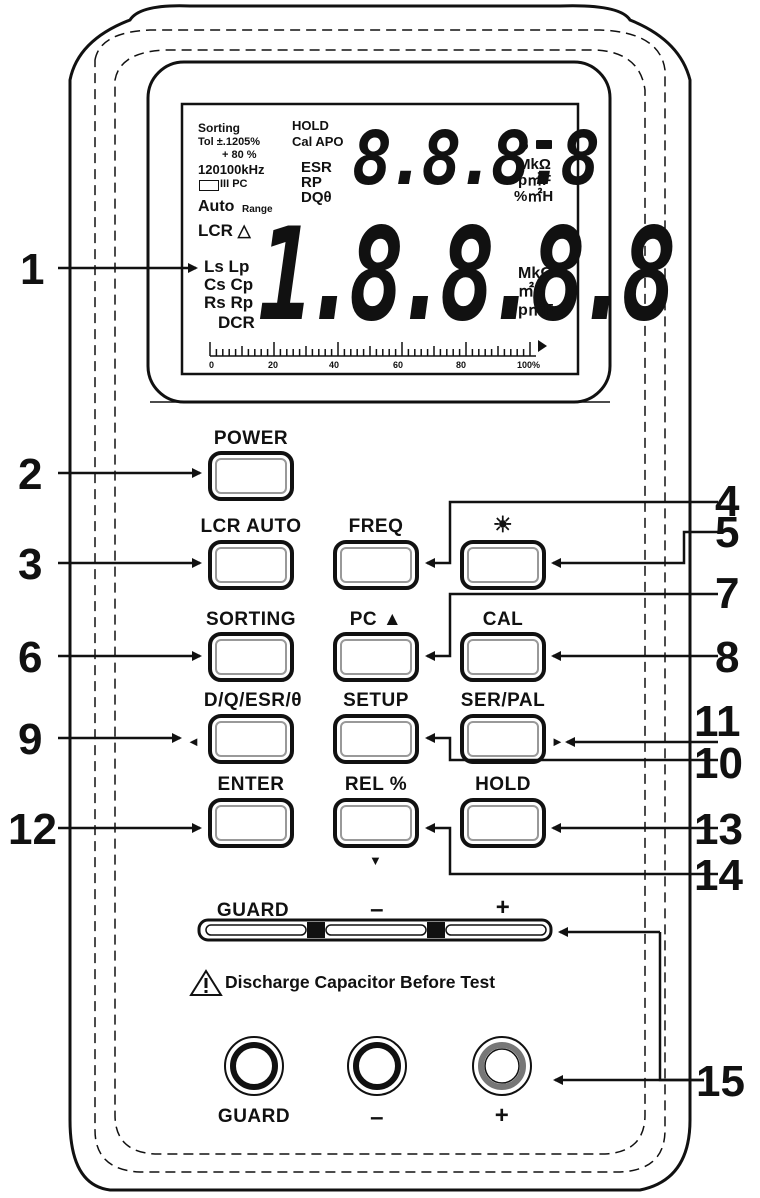 The image size is (760, 1198). Describe the element at coordinates (718, 829) in the screenshot. I see `callout-number: 13` at that location.